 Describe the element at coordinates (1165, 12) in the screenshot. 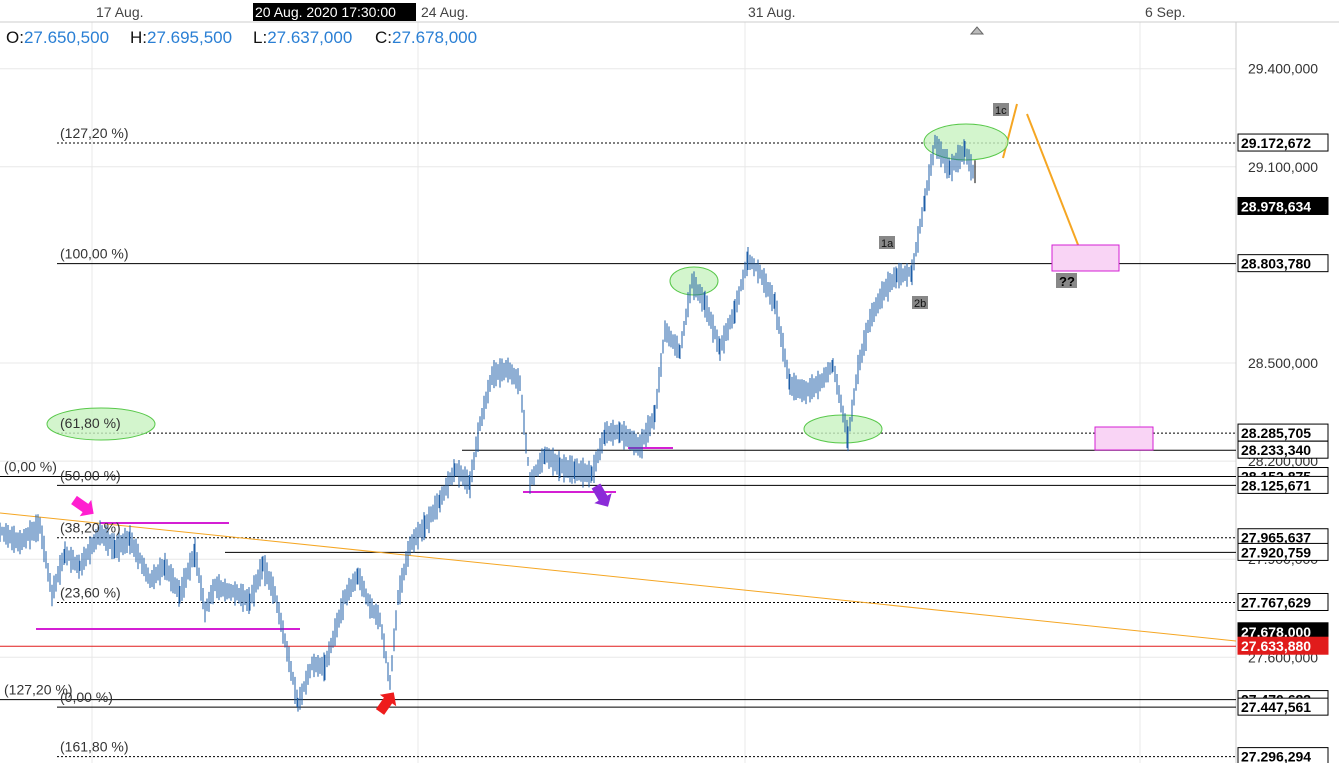

I see `date-tick: 6 Sep.` at that location.